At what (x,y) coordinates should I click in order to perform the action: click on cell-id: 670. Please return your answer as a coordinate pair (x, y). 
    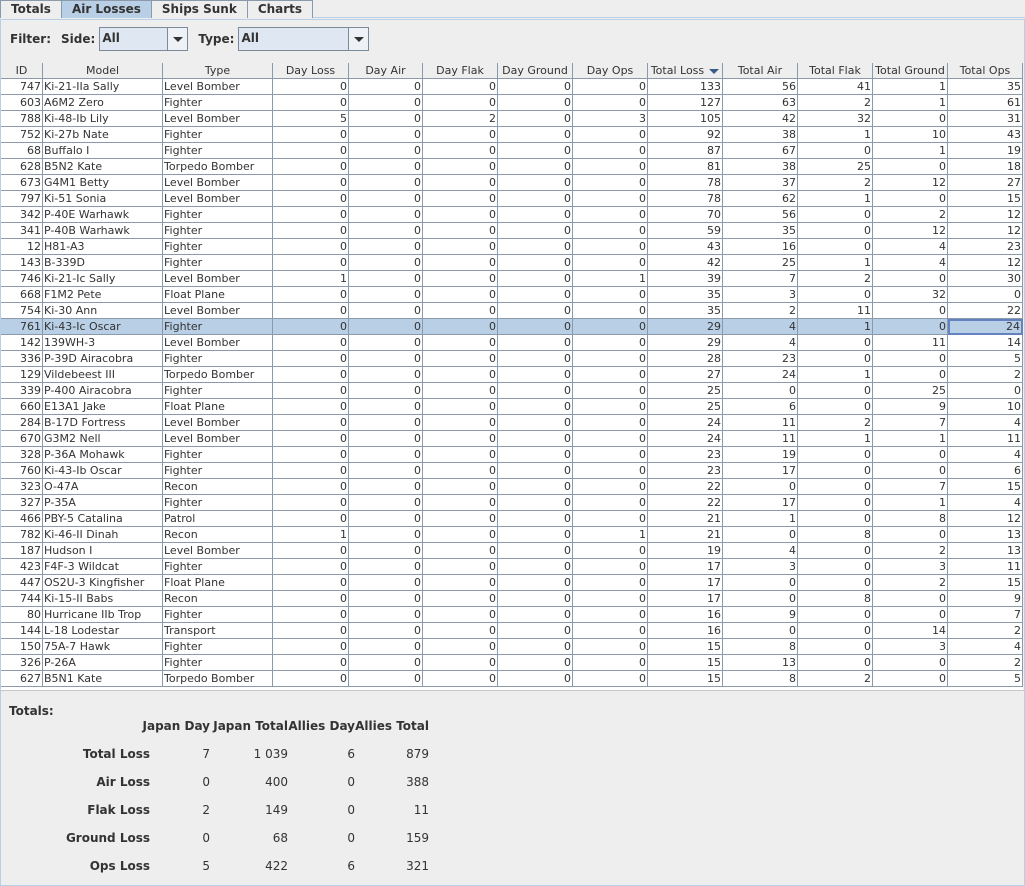
    Looking at the image, I should click on (22, 439).